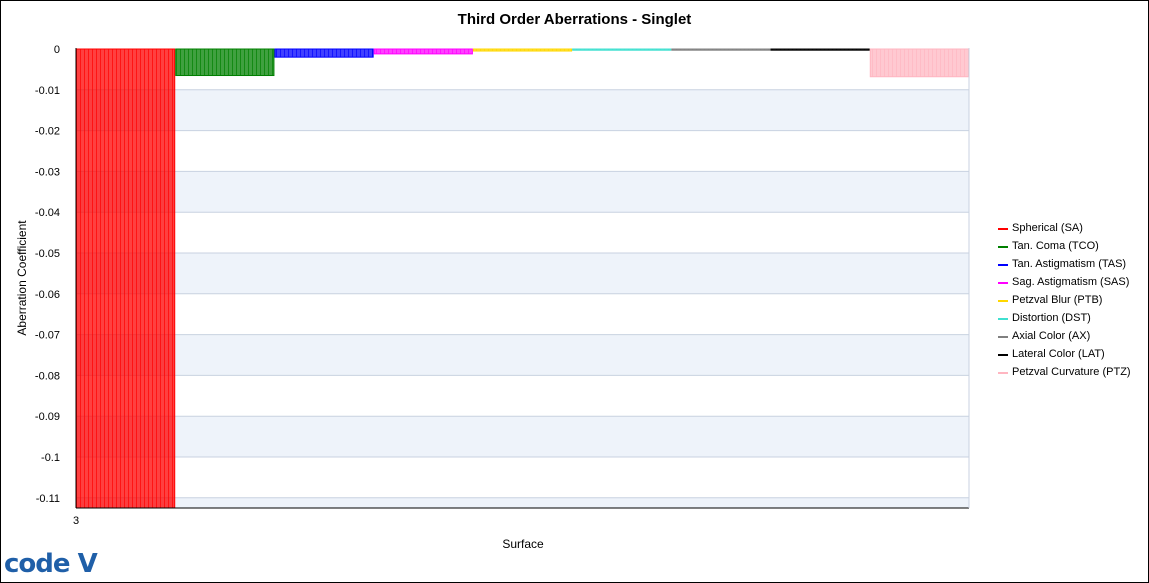 The width and height of the screenshot is (1149, 583). Describe the element at coordinates (1071, 372) in the screenshot. I see `legend-label: Petzval Curvature (PTZ)` at that location.